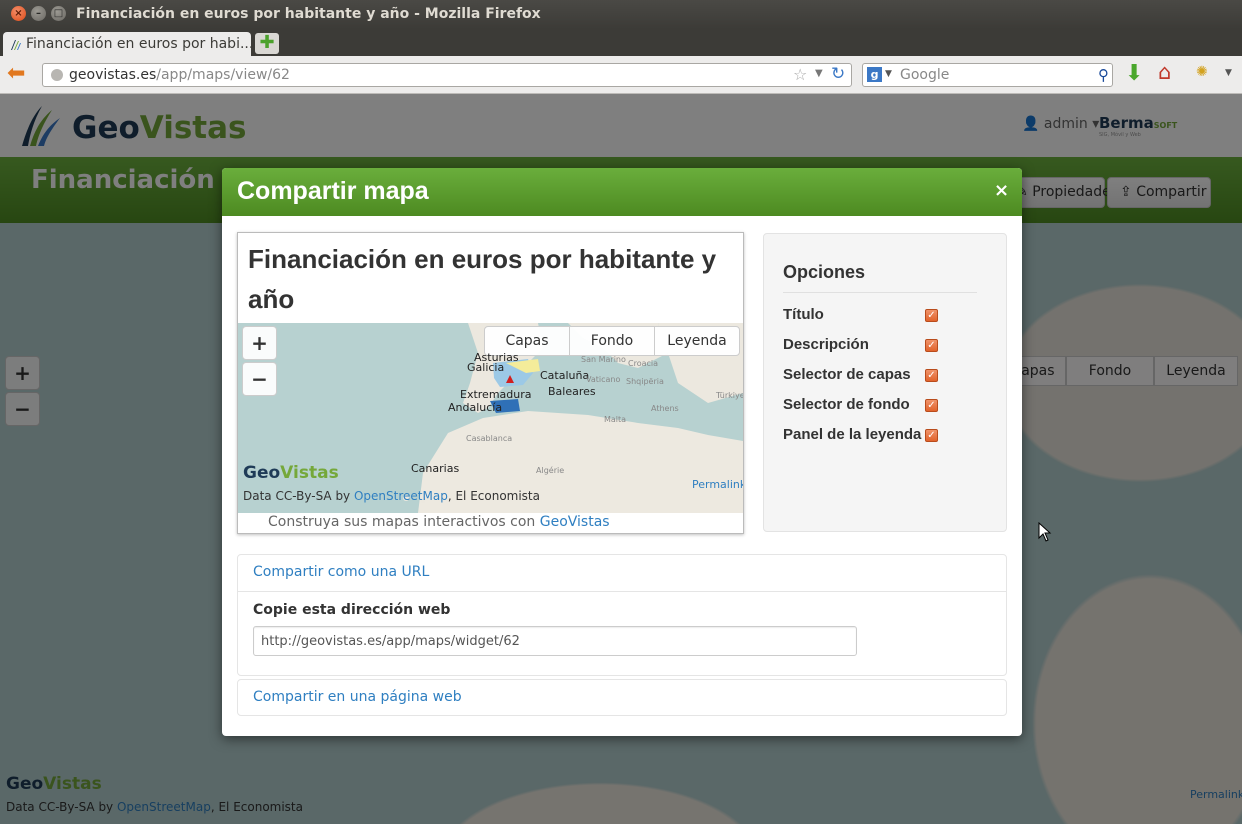  I want to click on tab-strip: Financiación en euros por habi... ✚, so click(621, 42).